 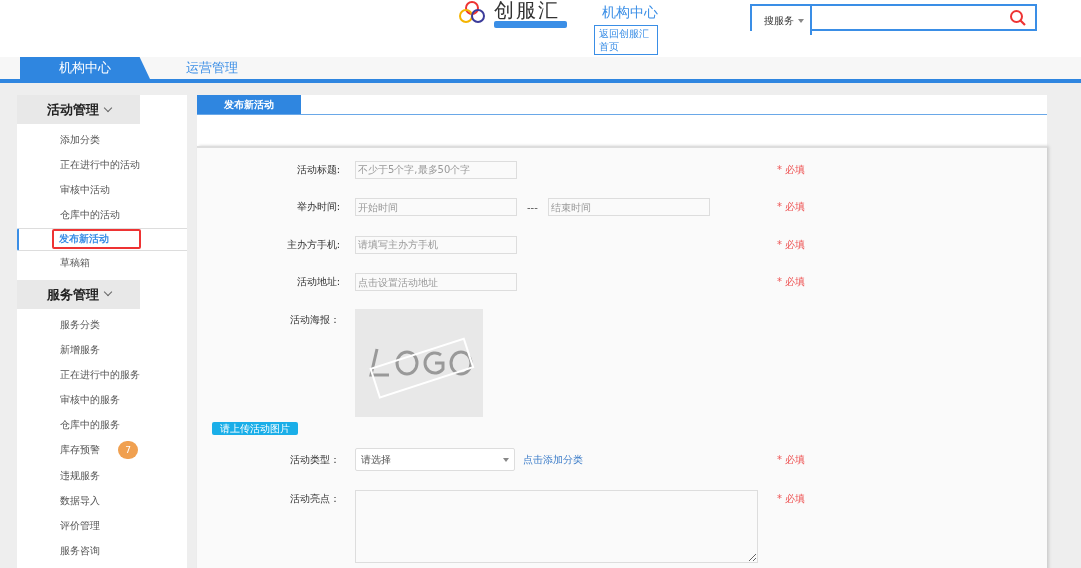 I want to click on sidebar-item: 仓库中的服务, so click(x=90, y=425).